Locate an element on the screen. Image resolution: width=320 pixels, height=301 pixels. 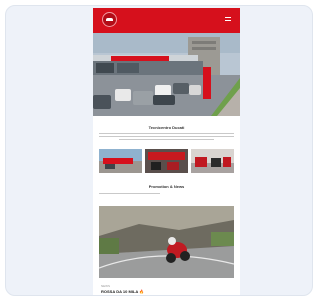
promo-headline: ROSSA DA 10 MILA 🔥 is located at coordinates (122, 291).